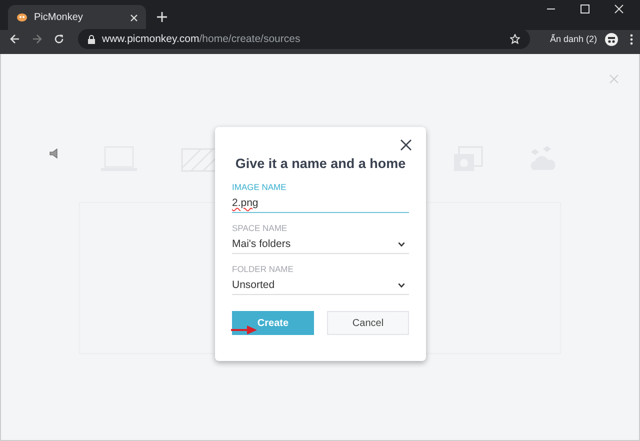  Describe the element at coordinates (244, 330) in the screenshot. I see `pointer-arrow` at that location.